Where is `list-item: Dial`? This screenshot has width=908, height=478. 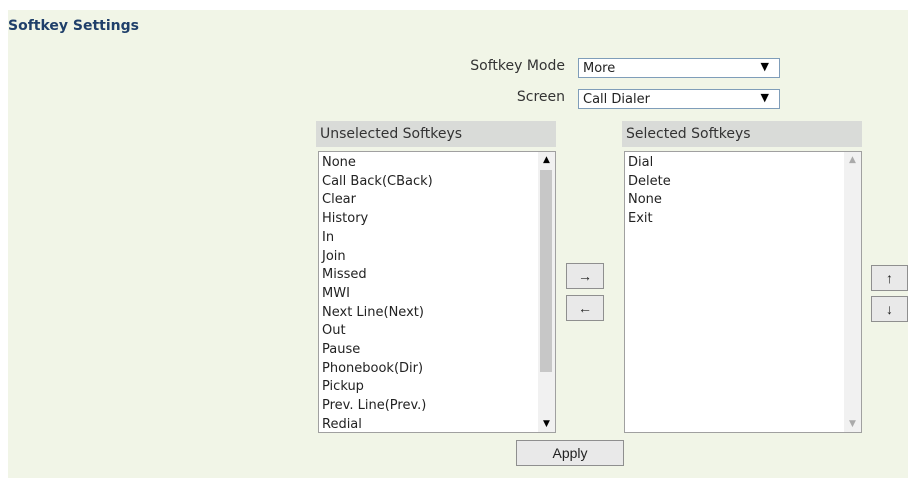
list-item: Dial is located at coordinates (649, 163).